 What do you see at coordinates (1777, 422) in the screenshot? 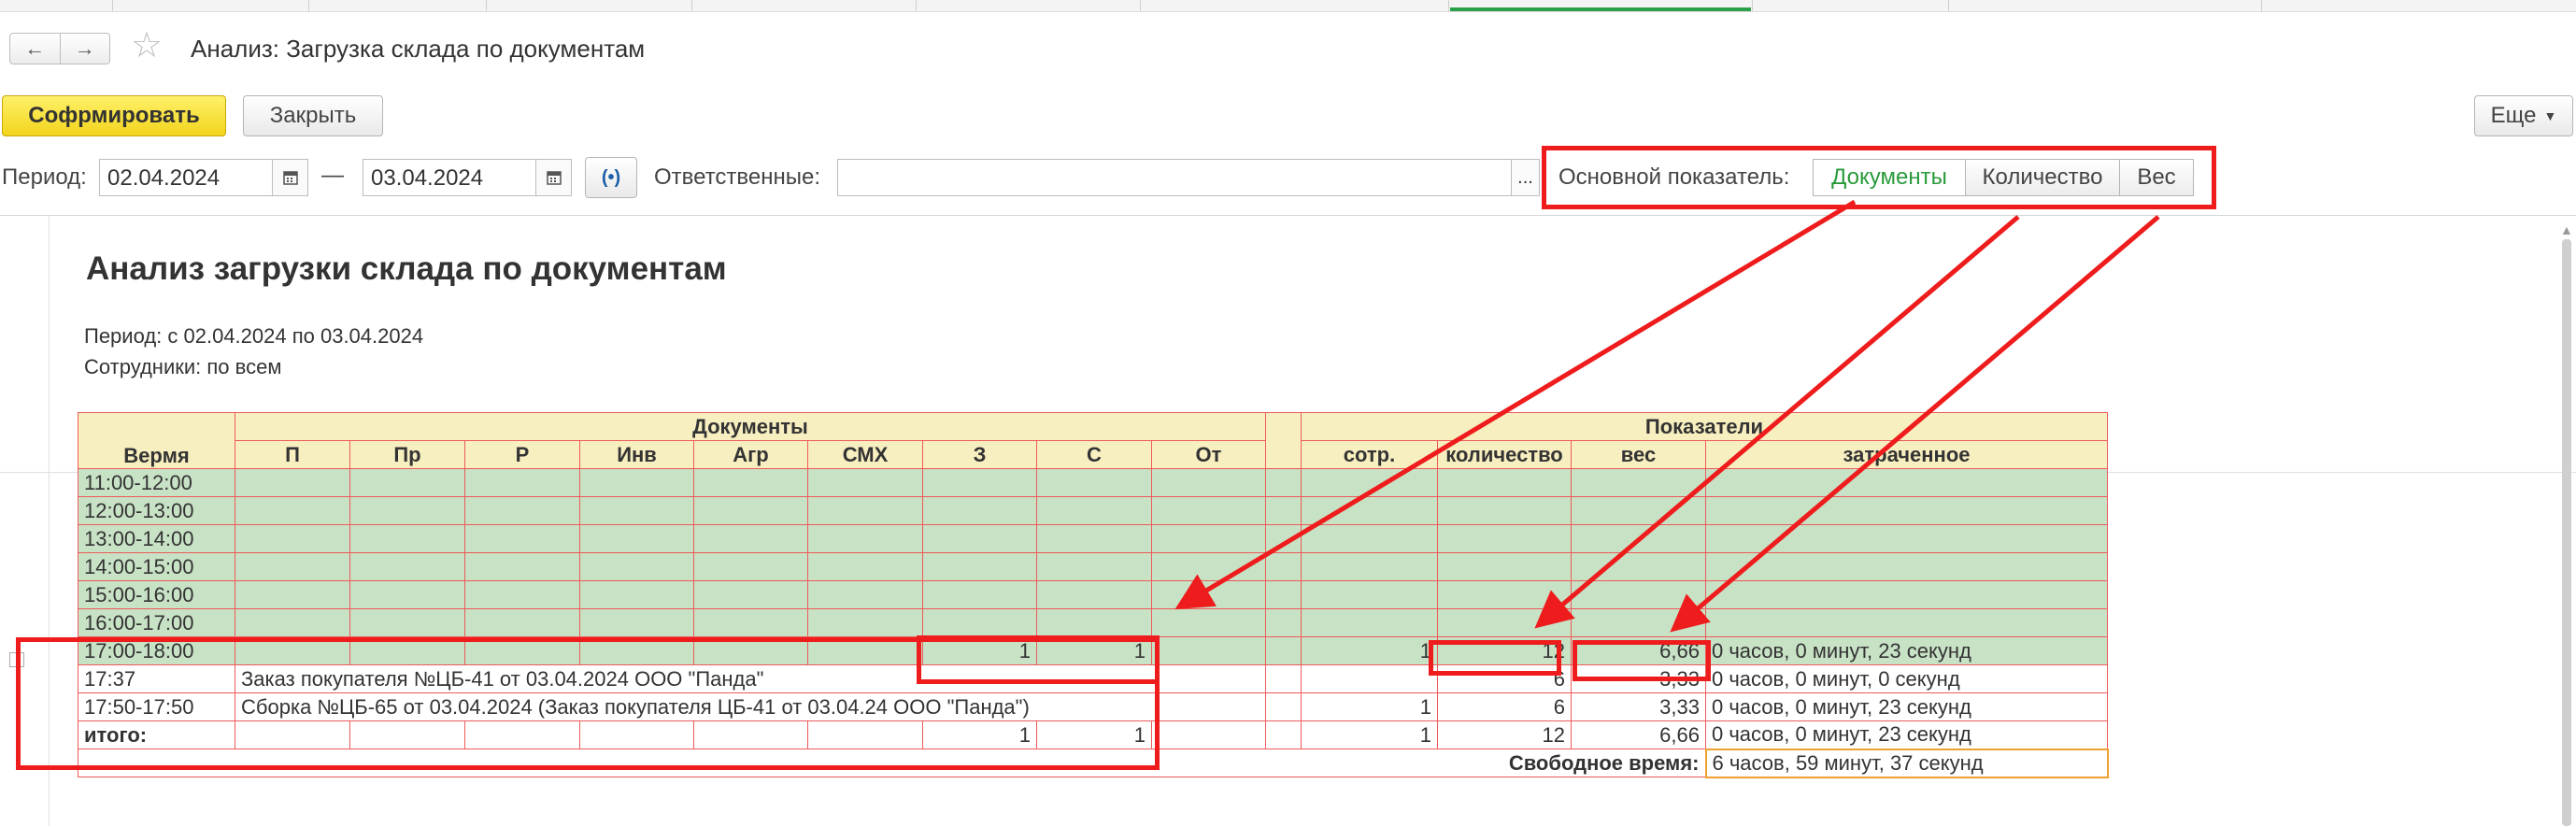
I see `arrow-quantity` at bounding box center [1777, 422].